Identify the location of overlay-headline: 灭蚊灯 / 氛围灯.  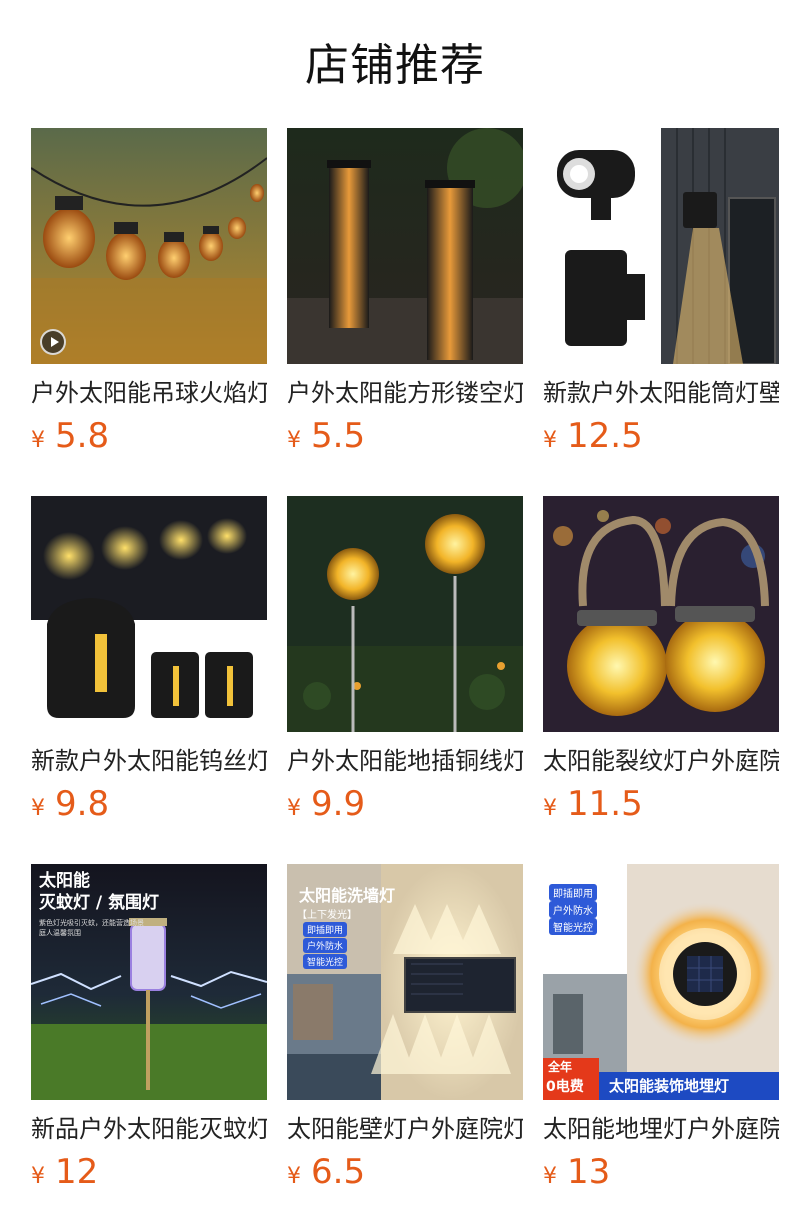
(99, 903).